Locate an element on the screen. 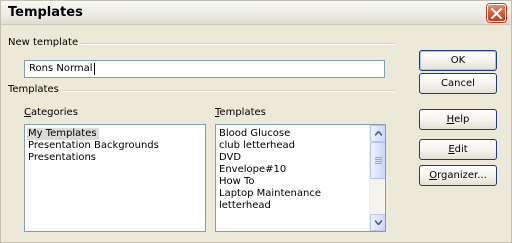 This screenshot has height=243, width=512. text-caret is located at coordinates (94, 69).